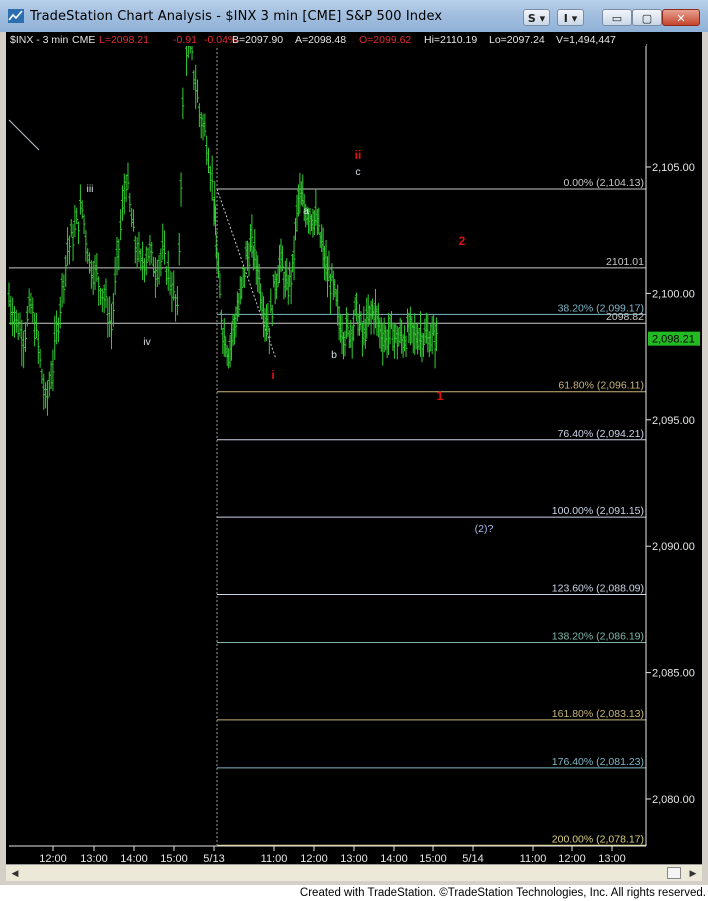  What do you see at coordinates (83, 40) in the screenshot?
I see `status-exchange: CME` at bounding box center [83, 40].